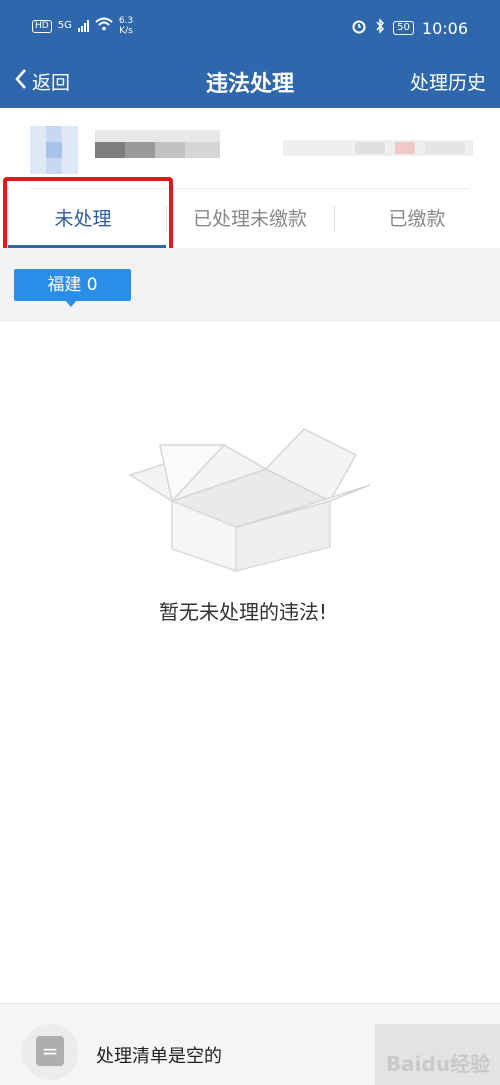 This screenshot has width=500, height=1085. I want to click on process-list-status: 处理清单是空的, so click(159, 1056).